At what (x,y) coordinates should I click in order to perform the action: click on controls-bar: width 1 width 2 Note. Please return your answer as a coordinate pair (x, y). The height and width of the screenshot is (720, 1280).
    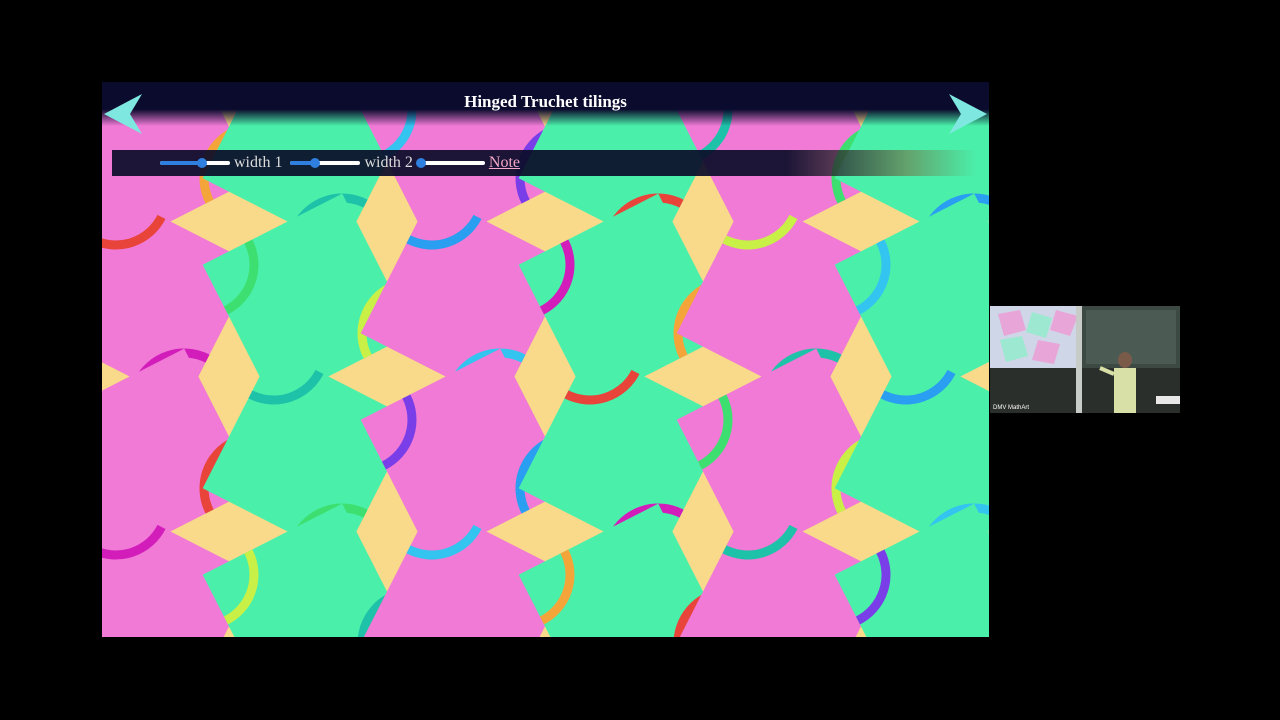
    Looking at the image, I should click on (544, 163).